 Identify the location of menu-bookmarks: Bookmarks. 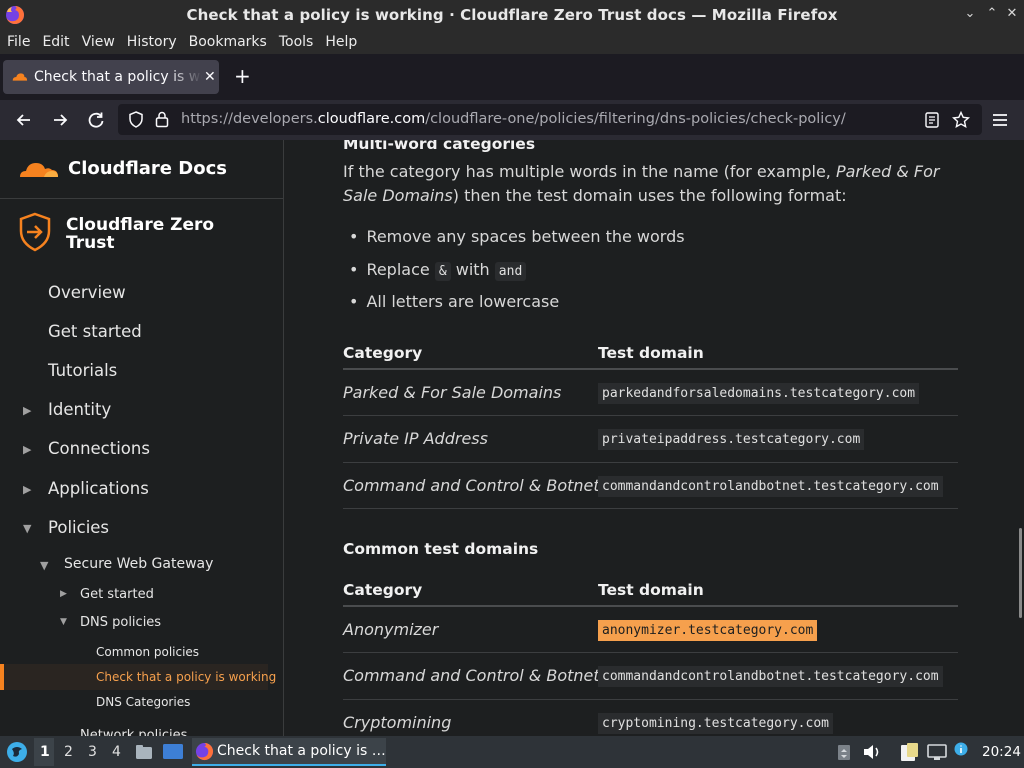
(228, 42).